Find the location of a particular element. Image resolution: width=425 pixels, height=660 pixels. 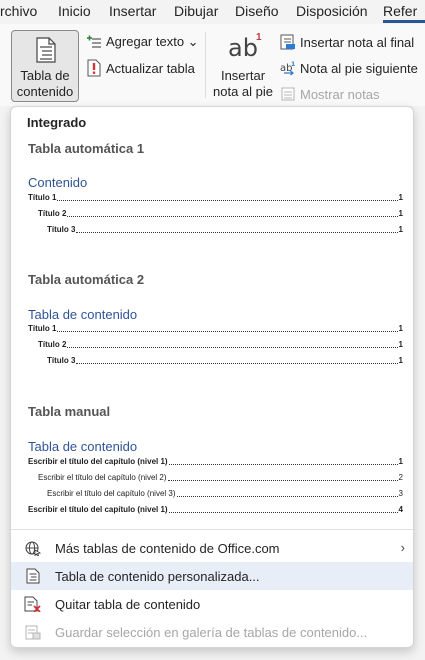

remove-toc-item: Quitar tabla de contenido is located at coordinates (212, 604).